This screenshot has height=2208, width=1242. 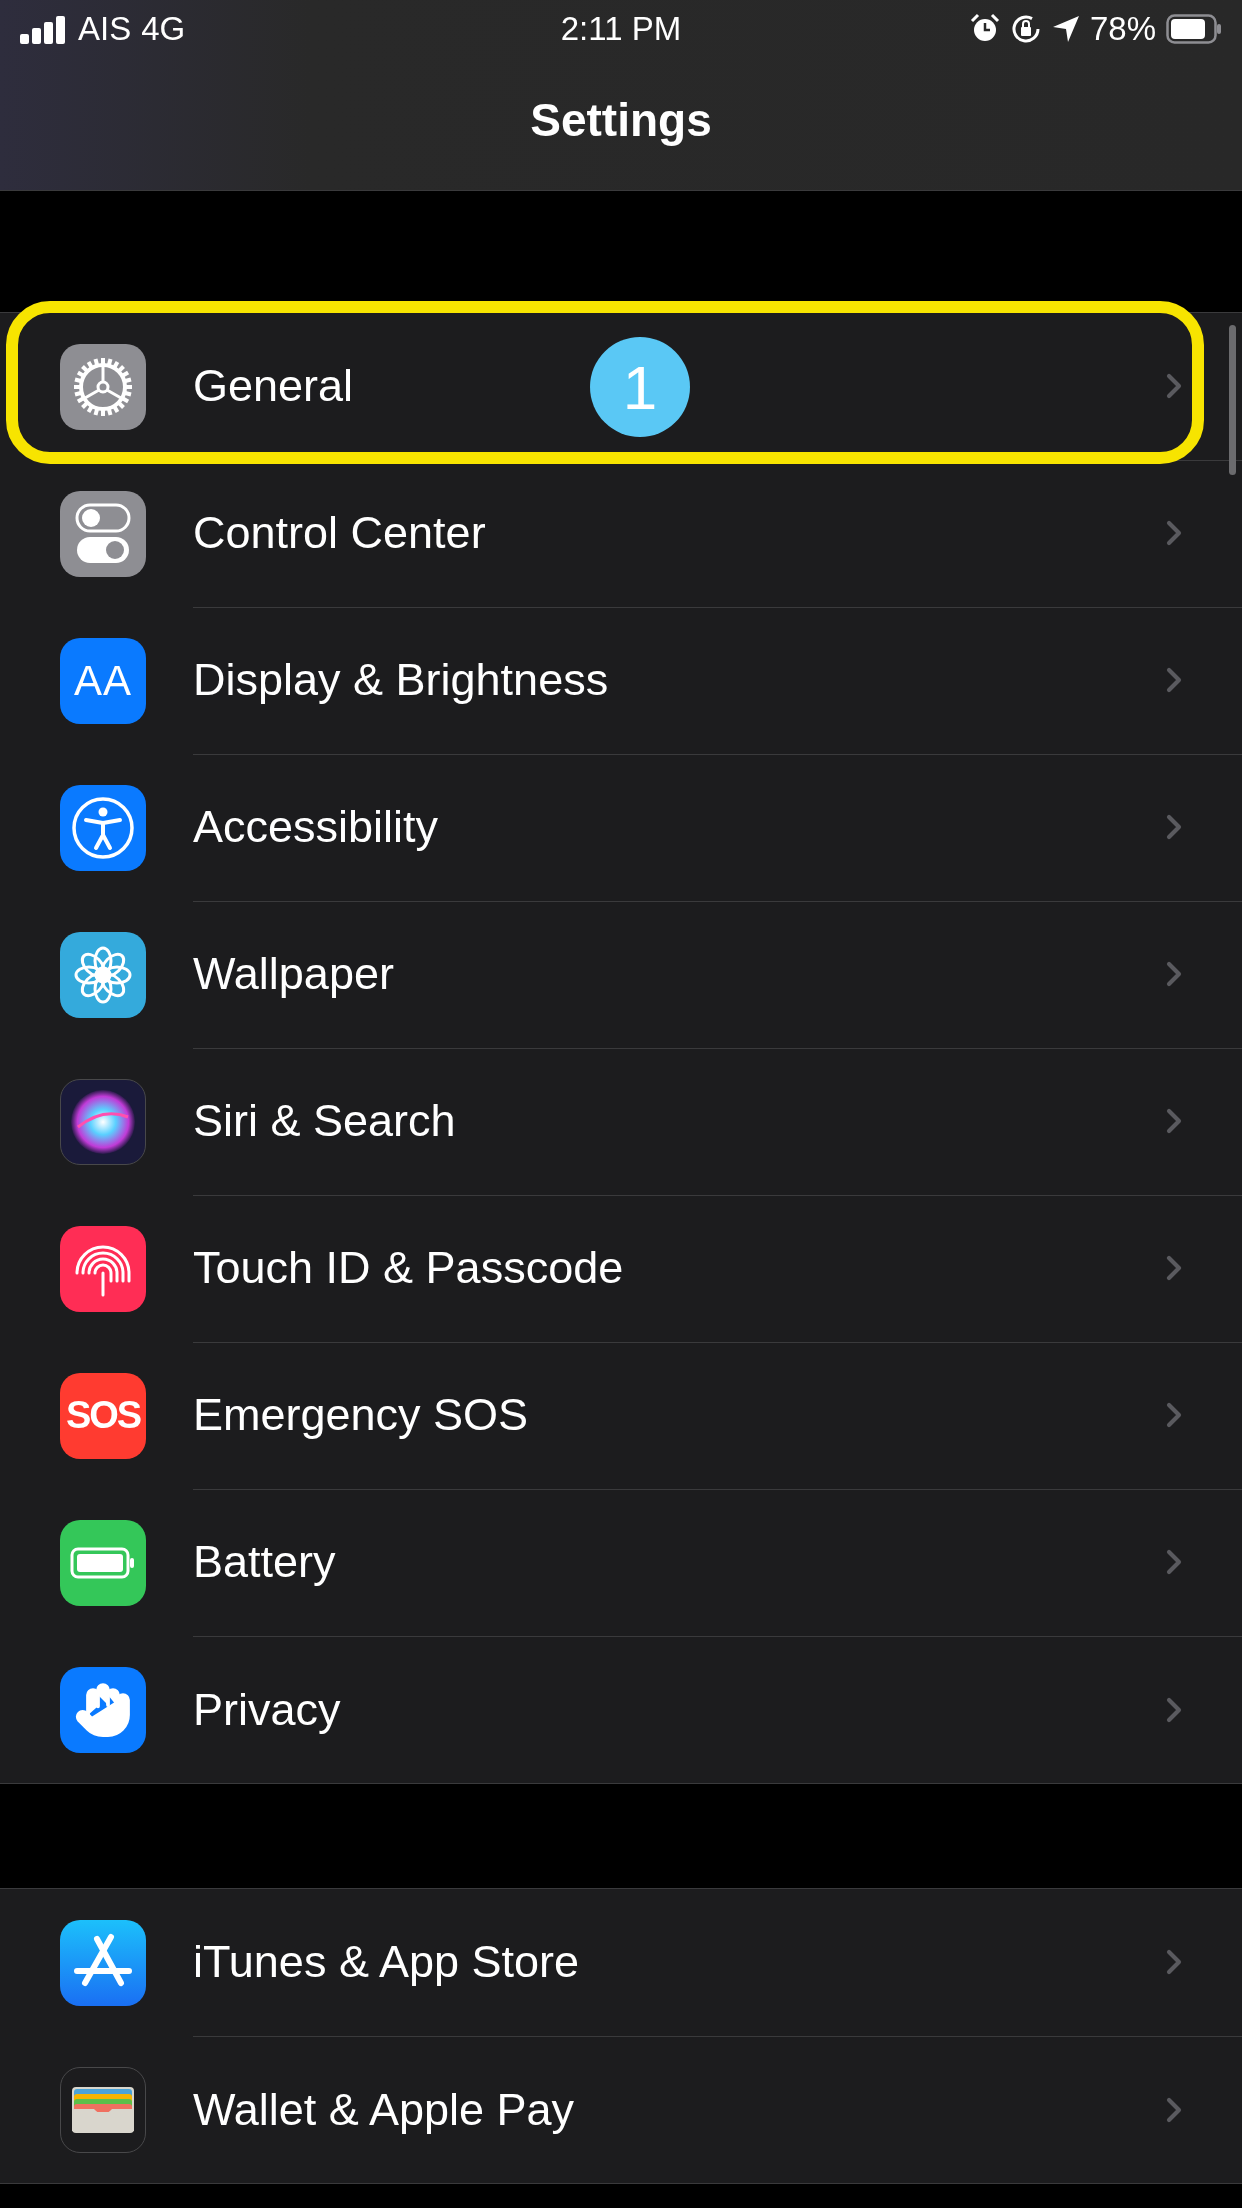 What do you see at coordinates (401, 680) in the screenshot?
I see `row-label: Display & Brightness` at bounding box center [401, 680].